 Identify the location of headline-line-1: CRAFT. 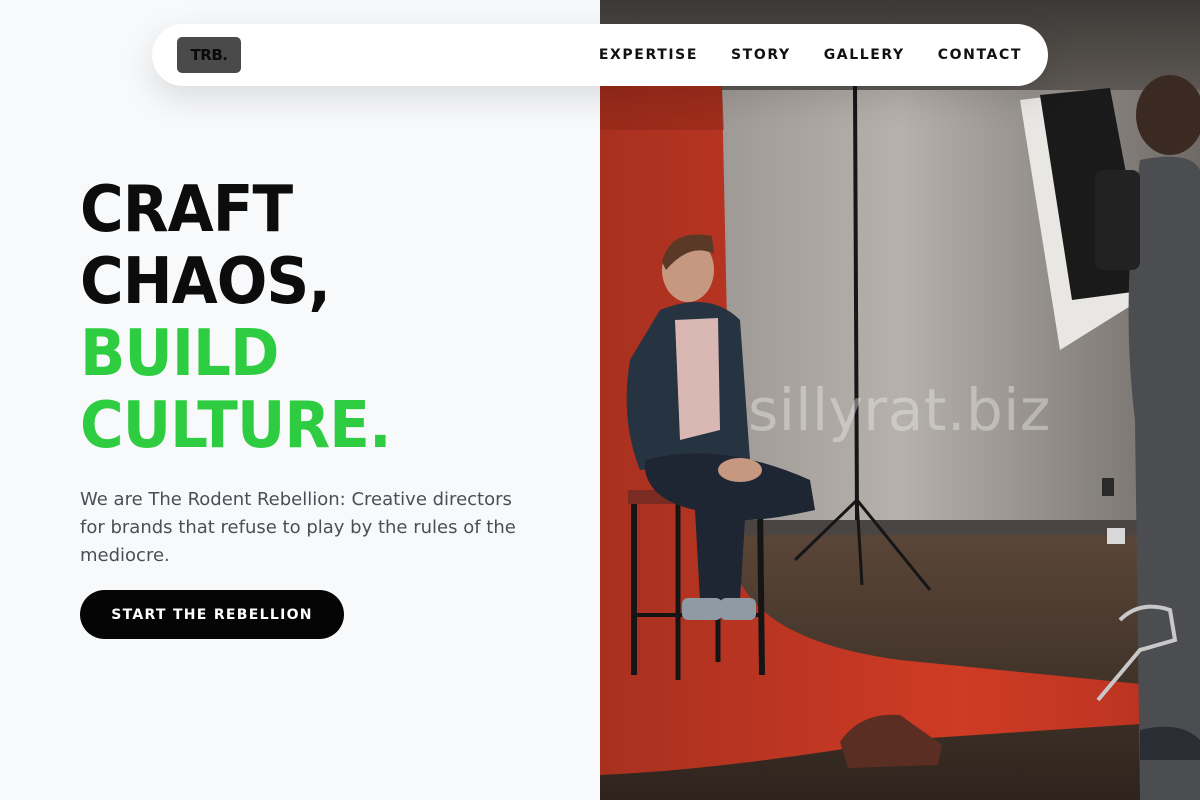
(186, 210).